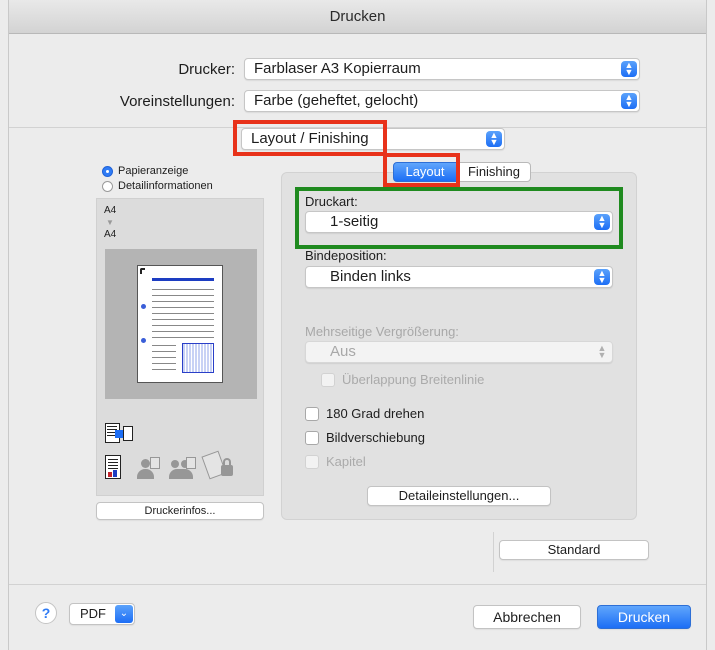 The image size is (715, 650). I want to click on bindeposition-value: Binden links, so click(370, 276).